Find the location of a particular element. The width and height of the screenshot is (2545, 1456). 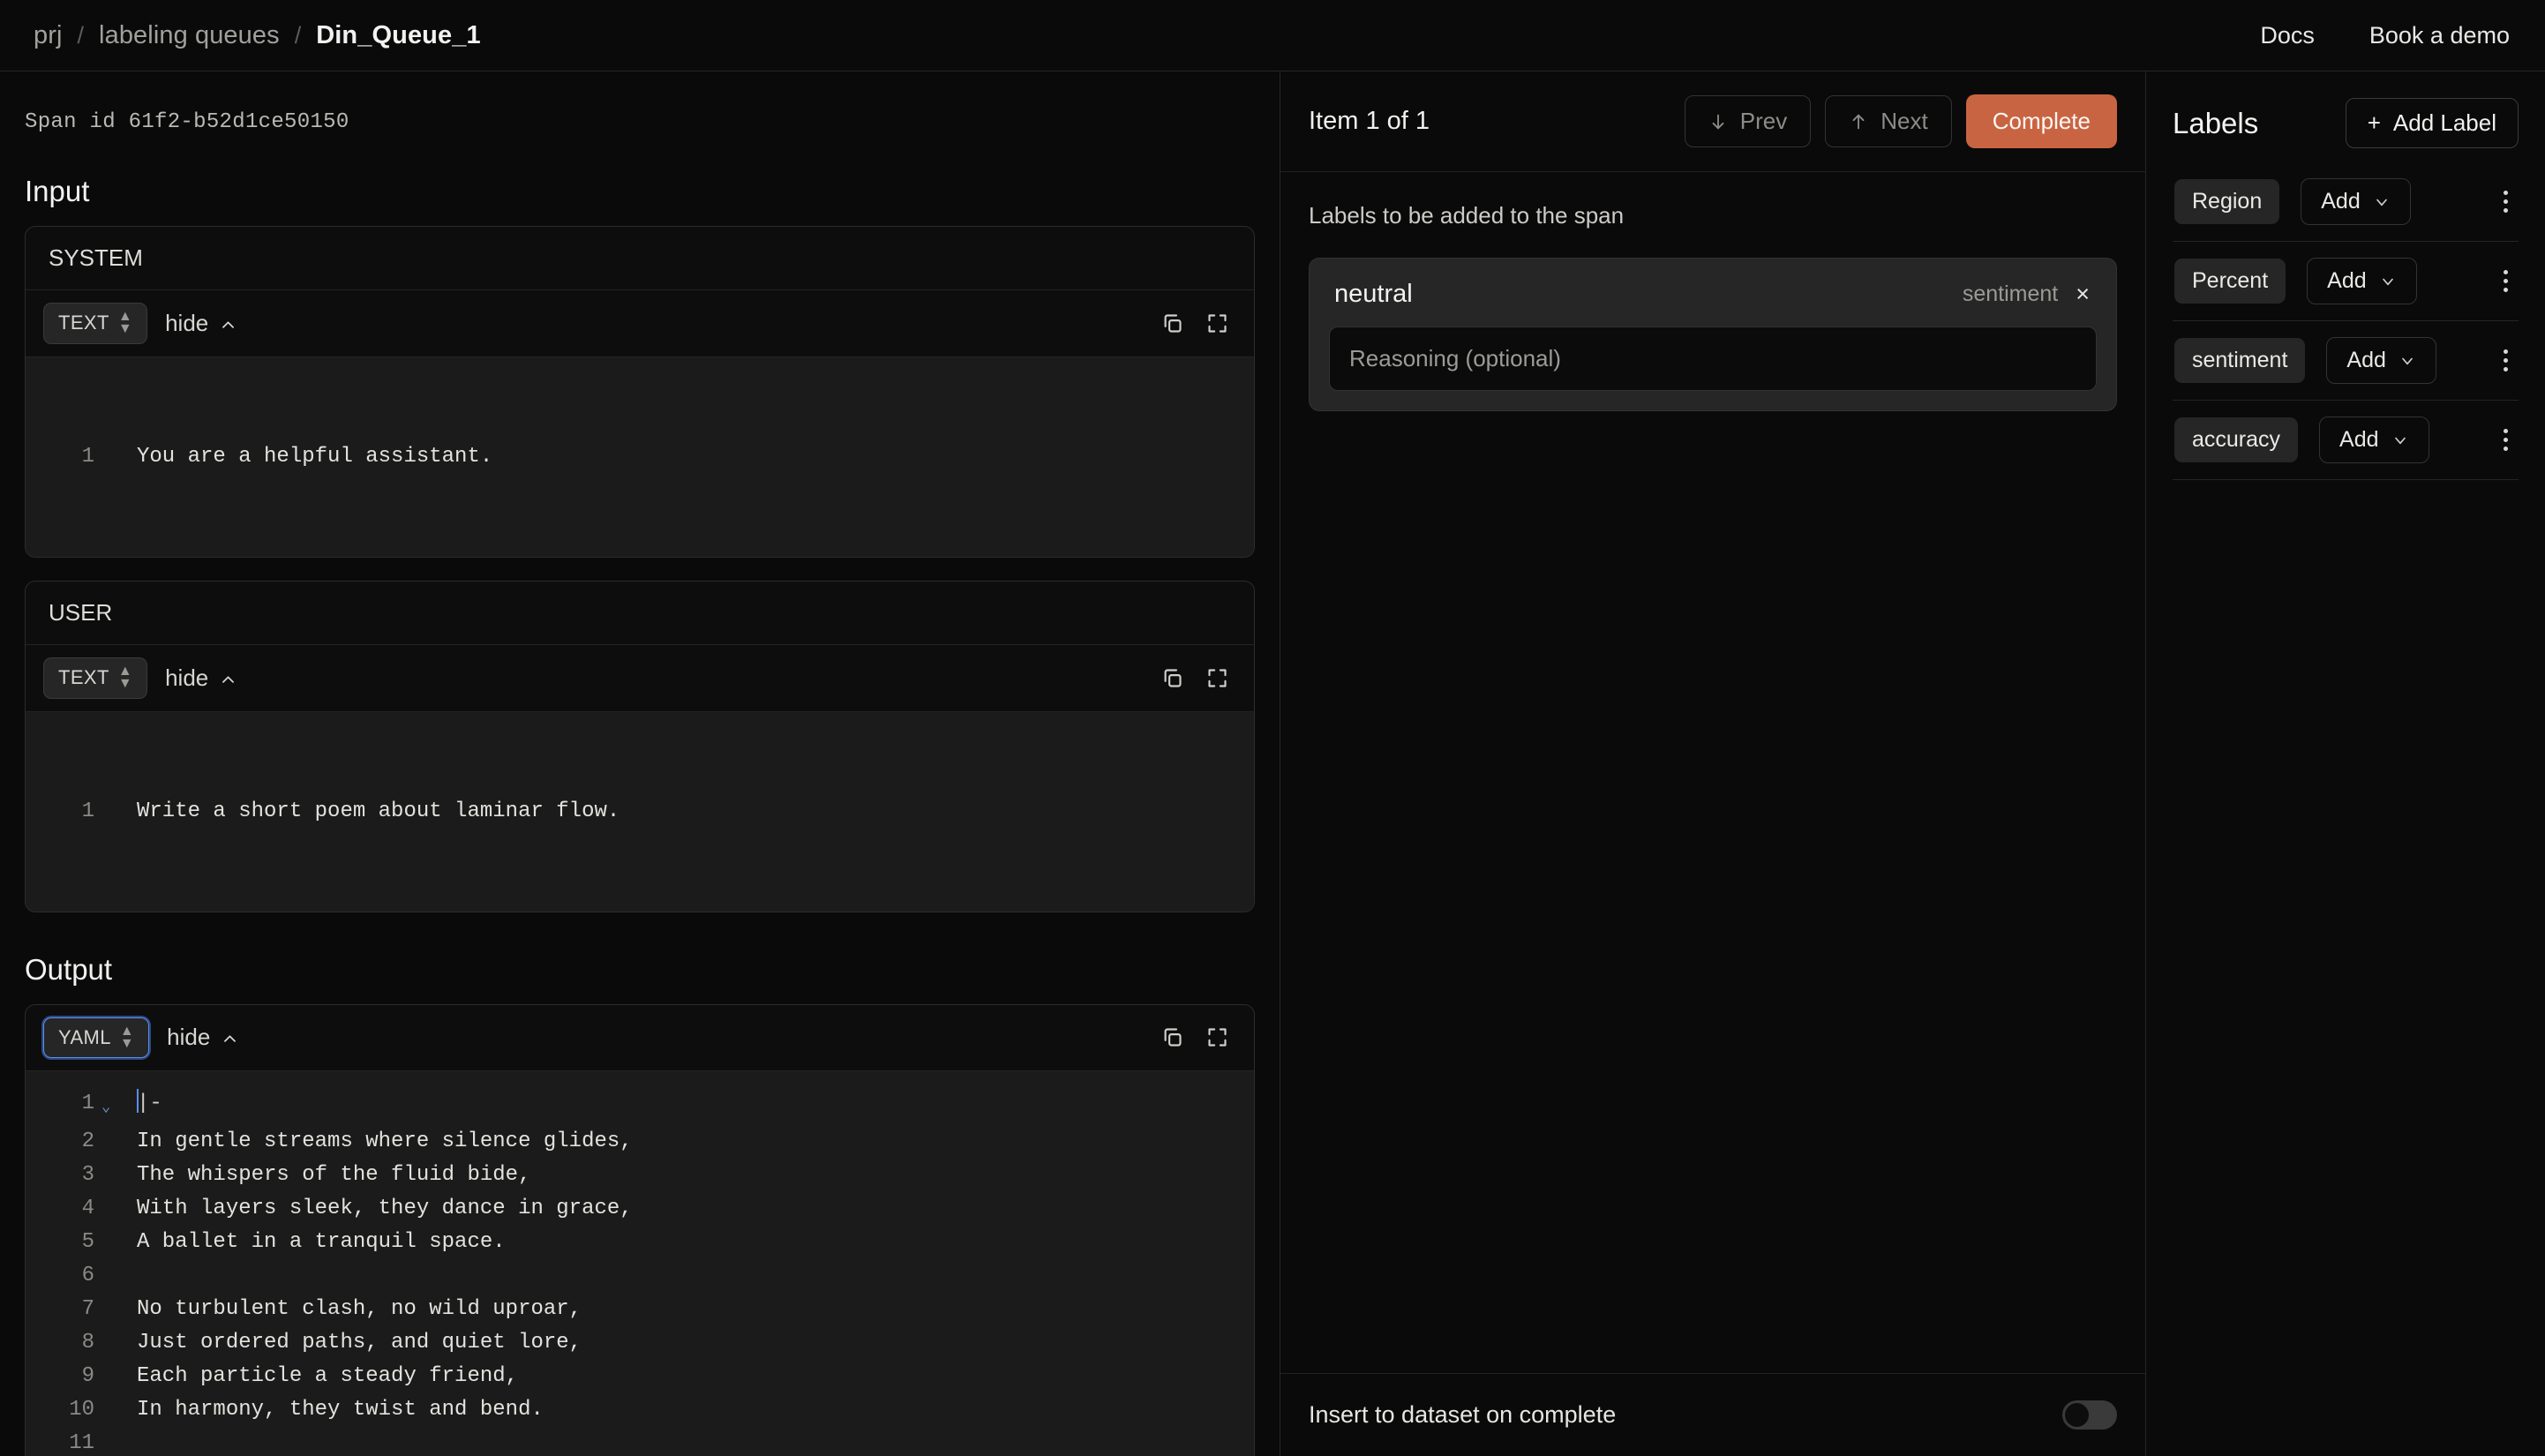

line-number: 7 is located at coordinates (88, 1309).